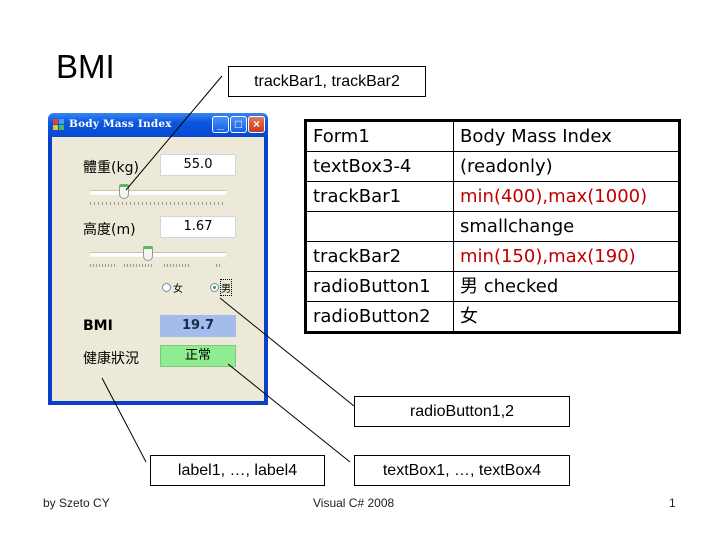  What do you see at coordinates (672, 503) in the screenshot?
I see `page-number: 1` at bounding box center [672, 503].